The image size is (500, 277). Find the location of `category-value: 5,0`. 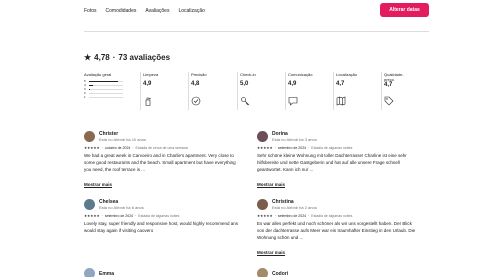

category-value: 5,0 is located at coordinates (244, 84).